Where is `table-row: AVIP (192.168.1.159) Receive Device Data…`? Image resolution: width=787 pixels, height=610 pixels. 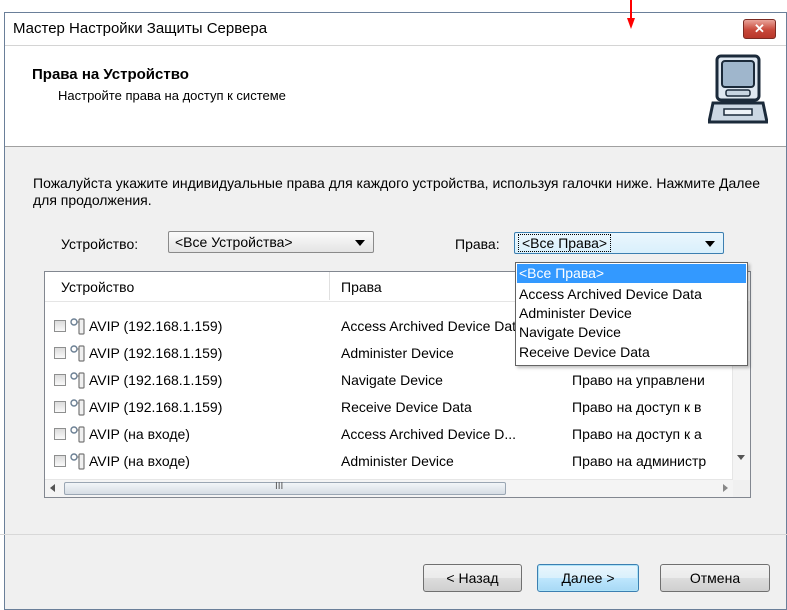
table-row: AVIP (192.168.1.159) Receive Device Data… is located at coordinates (385, 408).